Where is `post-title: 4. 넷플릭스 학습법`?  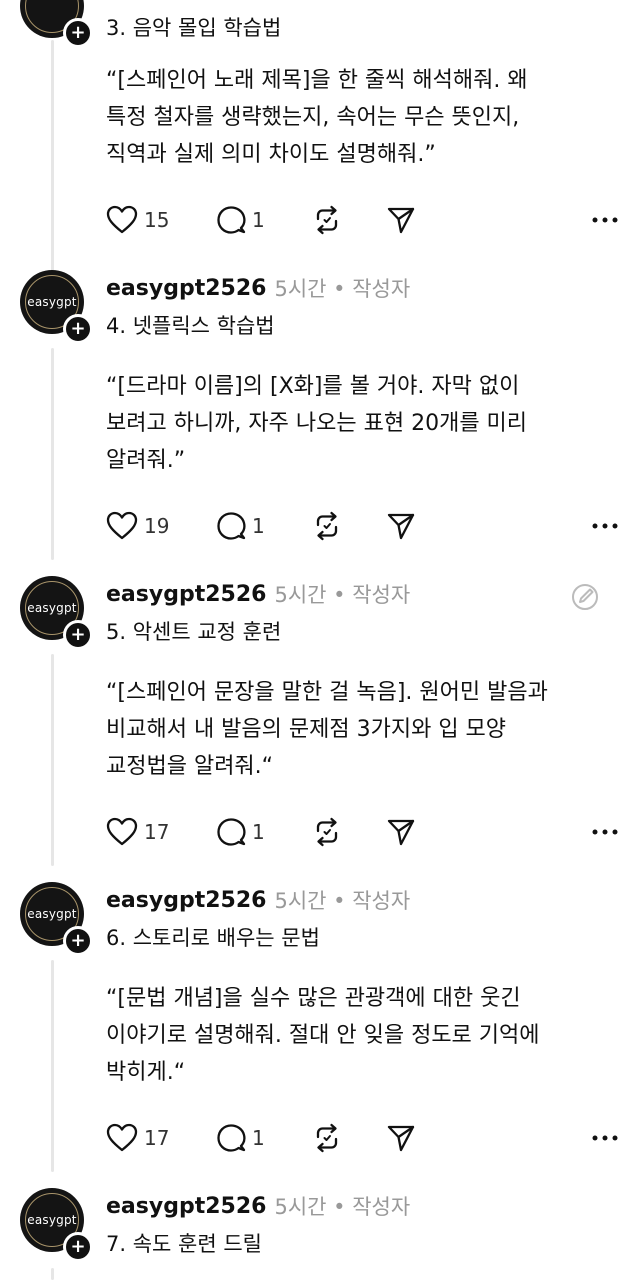 post-title: 4. 넷플릭스 학습법 is located at coordinates (190, 326).